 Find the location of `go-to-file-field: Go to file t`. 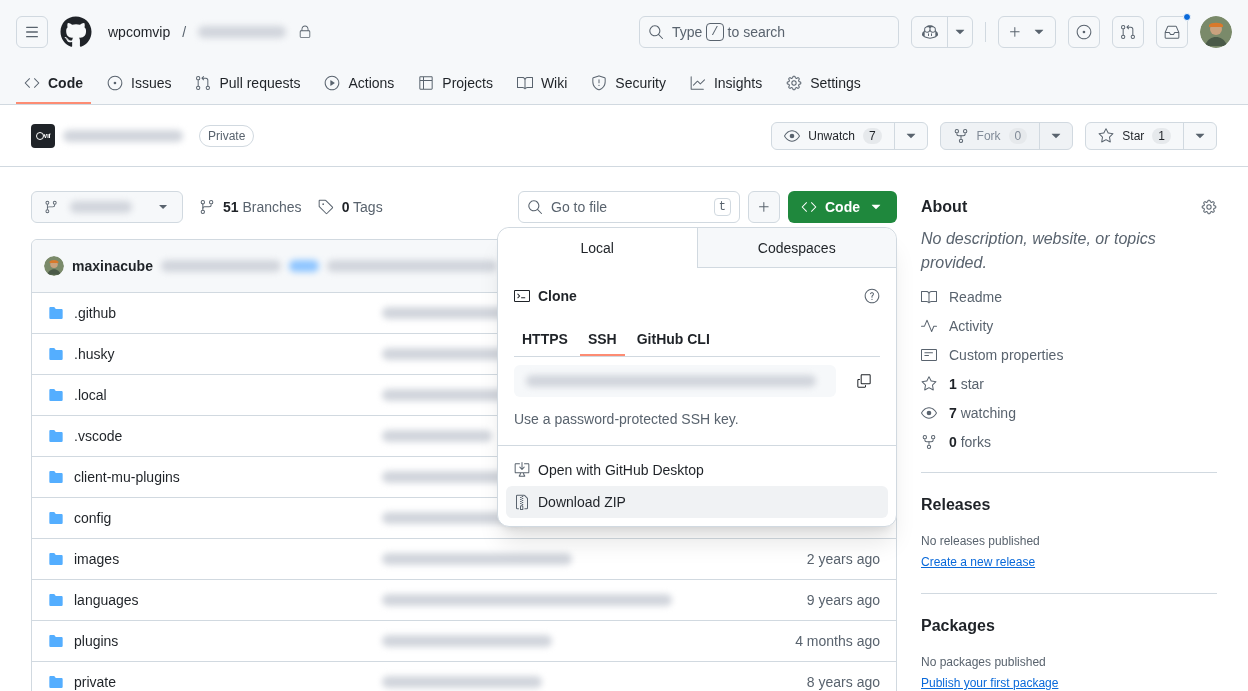

go-to-file-field: Go to file t is located at coordinates (629, 207).